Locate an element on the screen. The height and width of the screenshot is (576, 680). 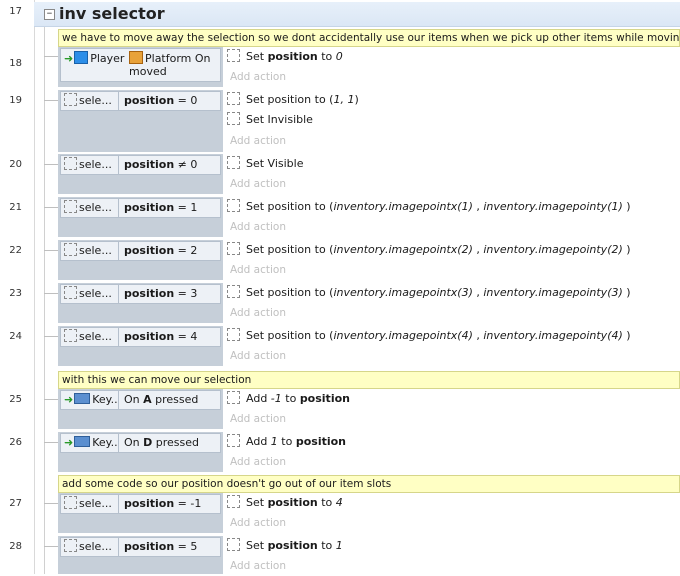
condition: ➜ Player Platform On moved is located at coordinates (140, 65).